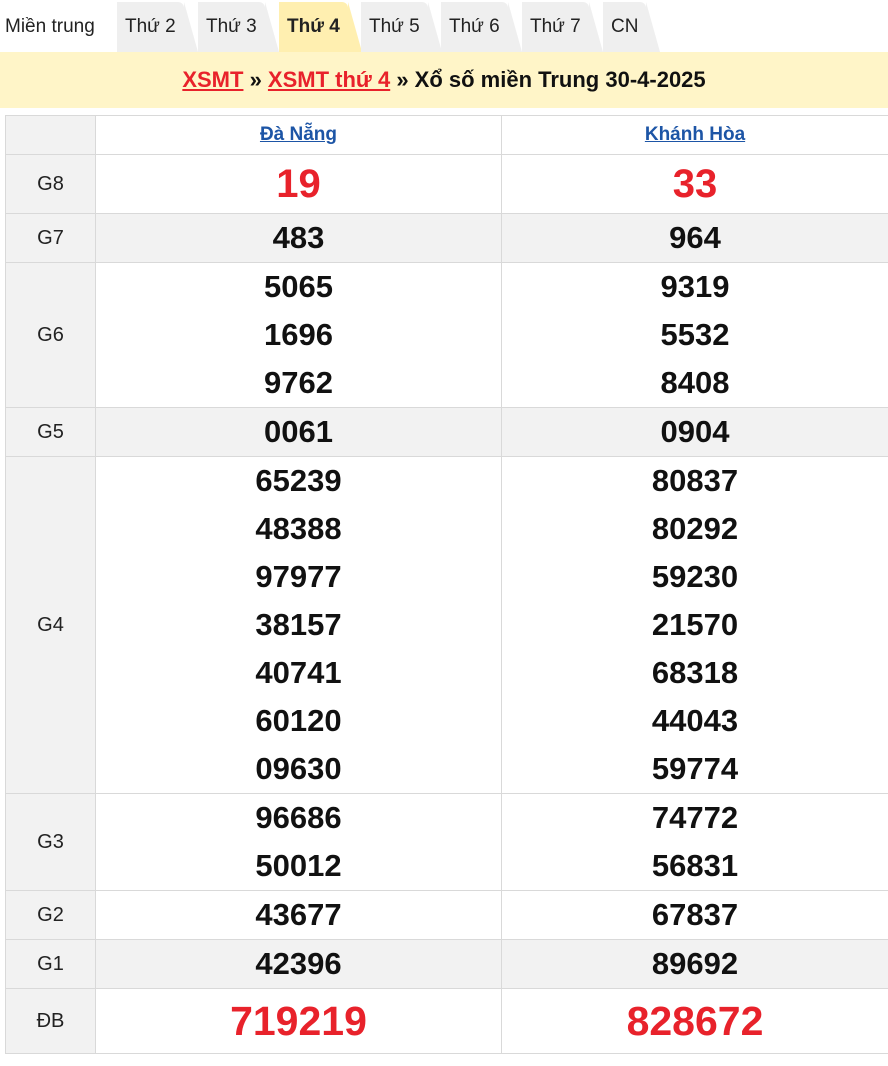 Image resolution: width=888 pixels, height=1066 pixels. Describe the element at coordinates (298, 528) in the screenshot. I see `prize-number: 48388` at that location.